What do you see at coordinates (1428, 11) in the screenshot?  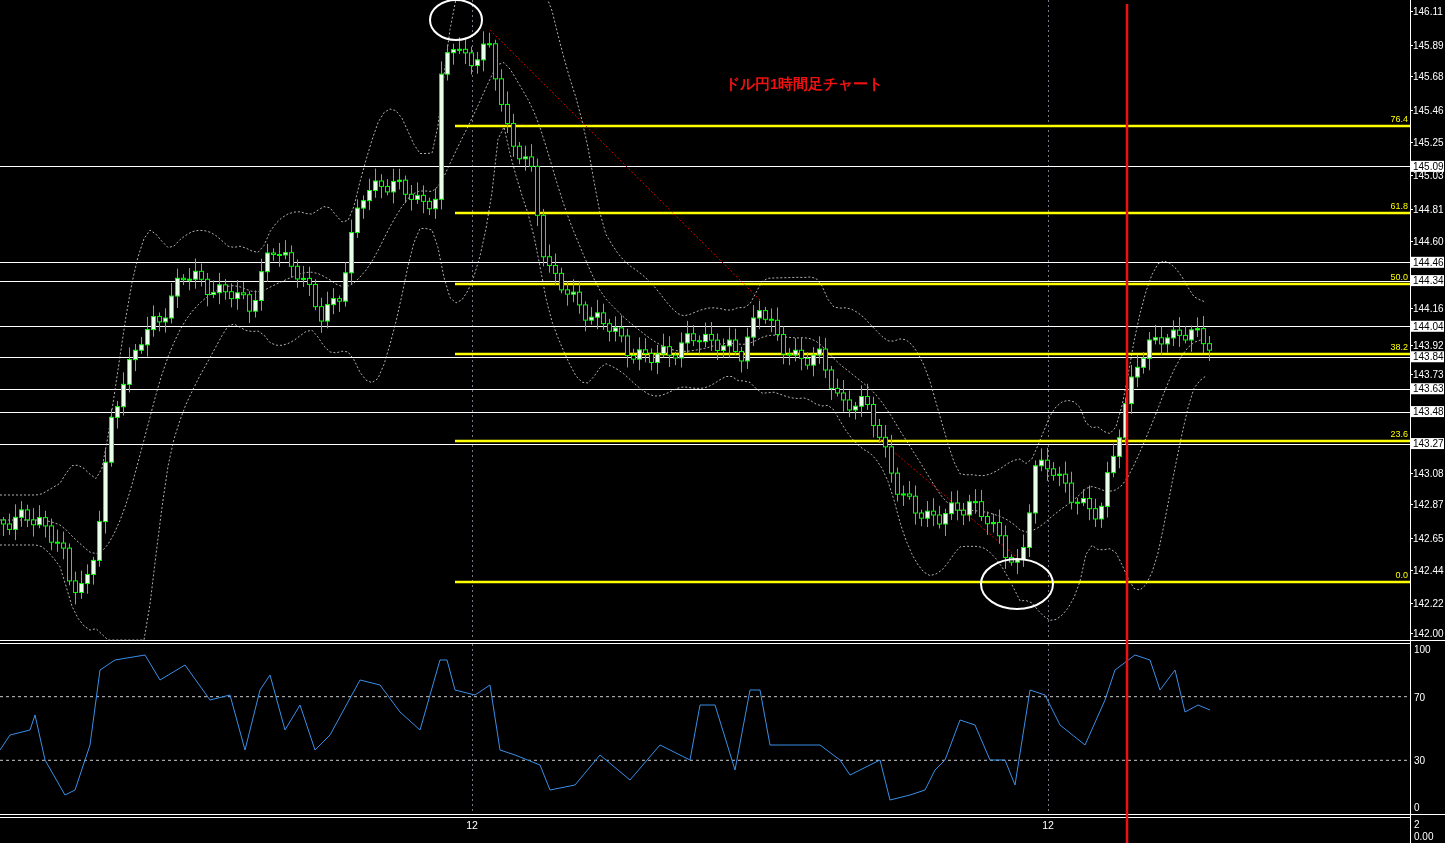 I see `price-tick-label: 146.11` at bounding box center [1428, 11].